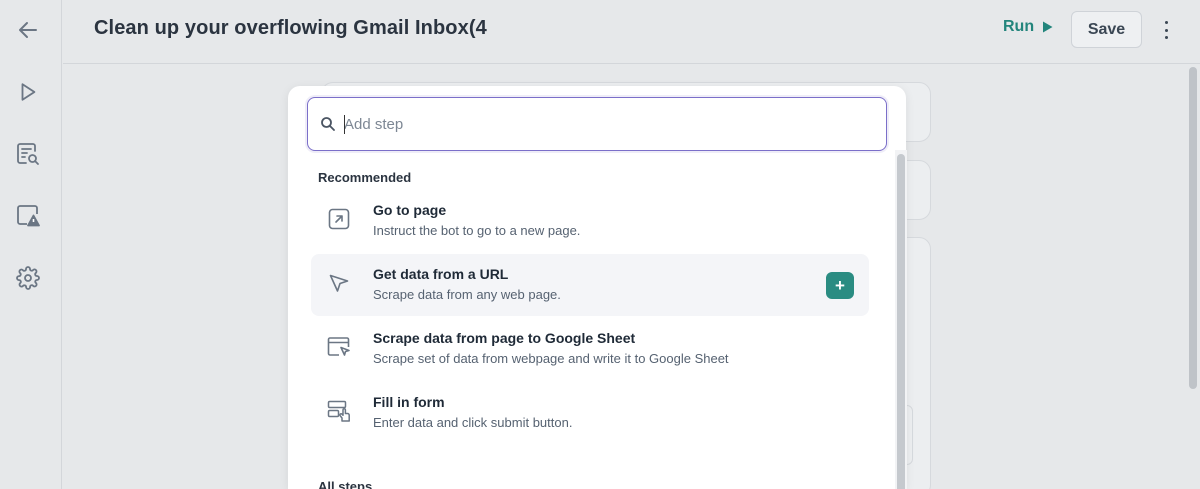 This screenshot has width=1200, height=489. What do you see at coordinates (1106, 29) in the screenshot?
I see `save-button: Save` at bounding box center [1106, 29].